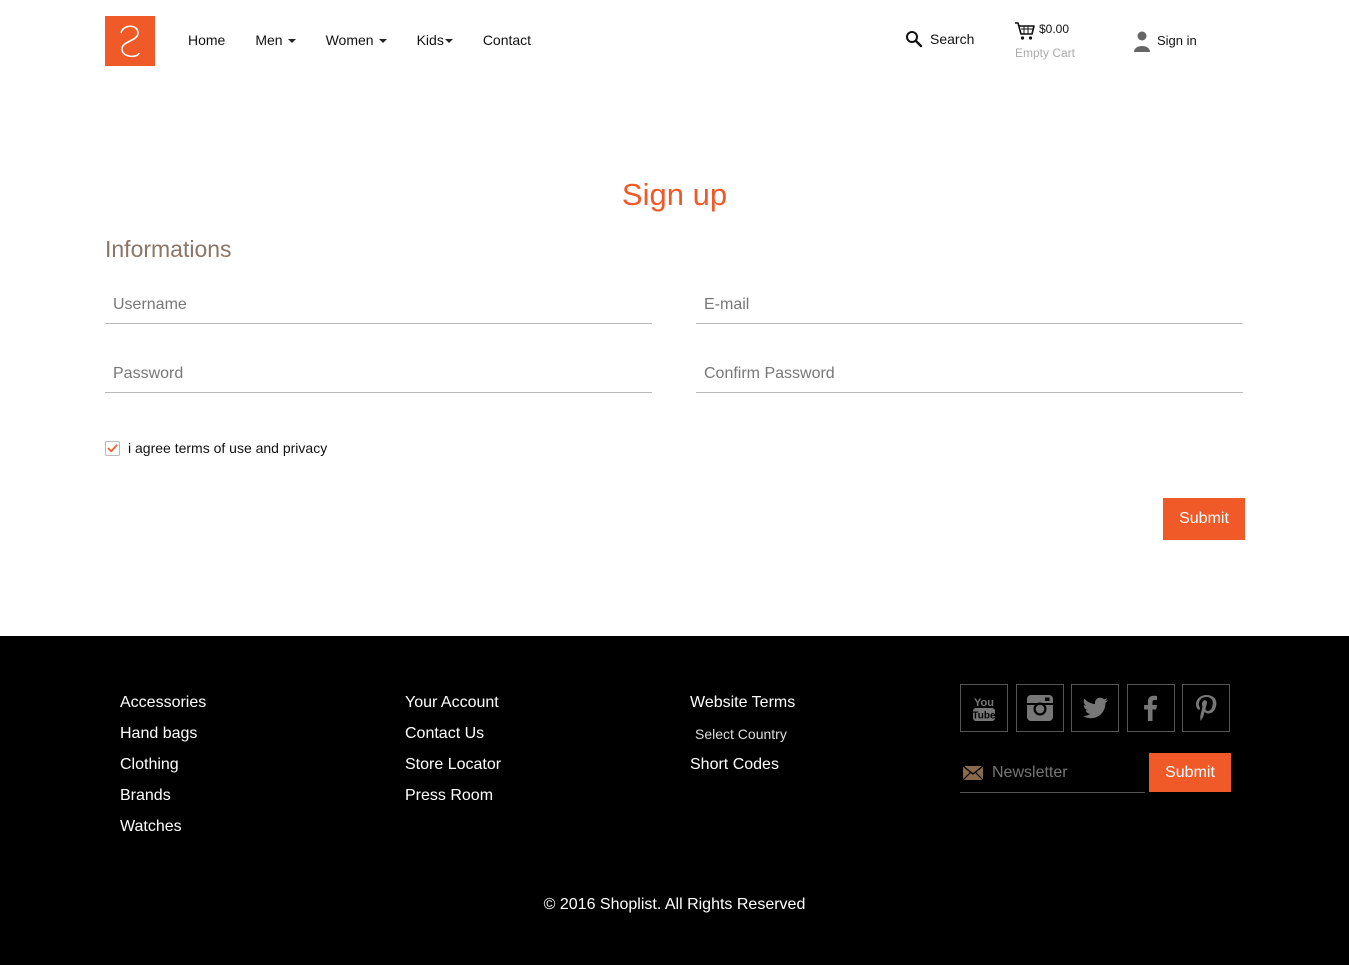 This screenshot has height=965, width=1349. What do you see at coordinates (973, 772) in the screenshot?
I see `envelope-icon` at bounding box center [973, 772].